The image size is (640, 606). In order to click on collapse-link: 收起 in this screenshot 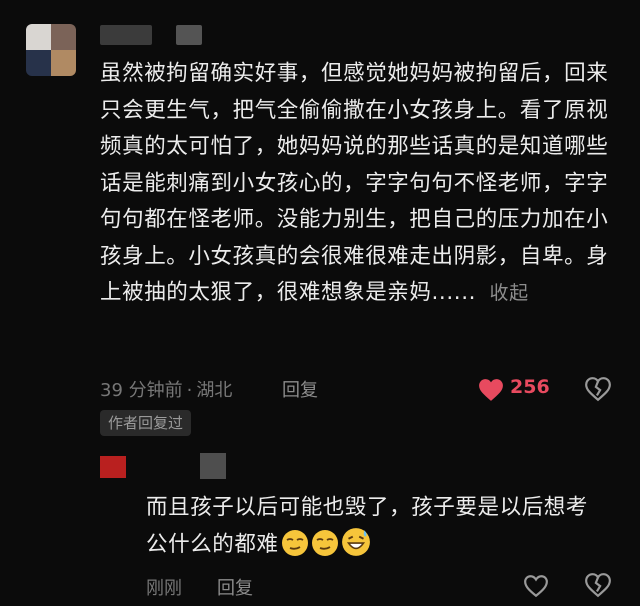, I will do `click(509, 293)`.